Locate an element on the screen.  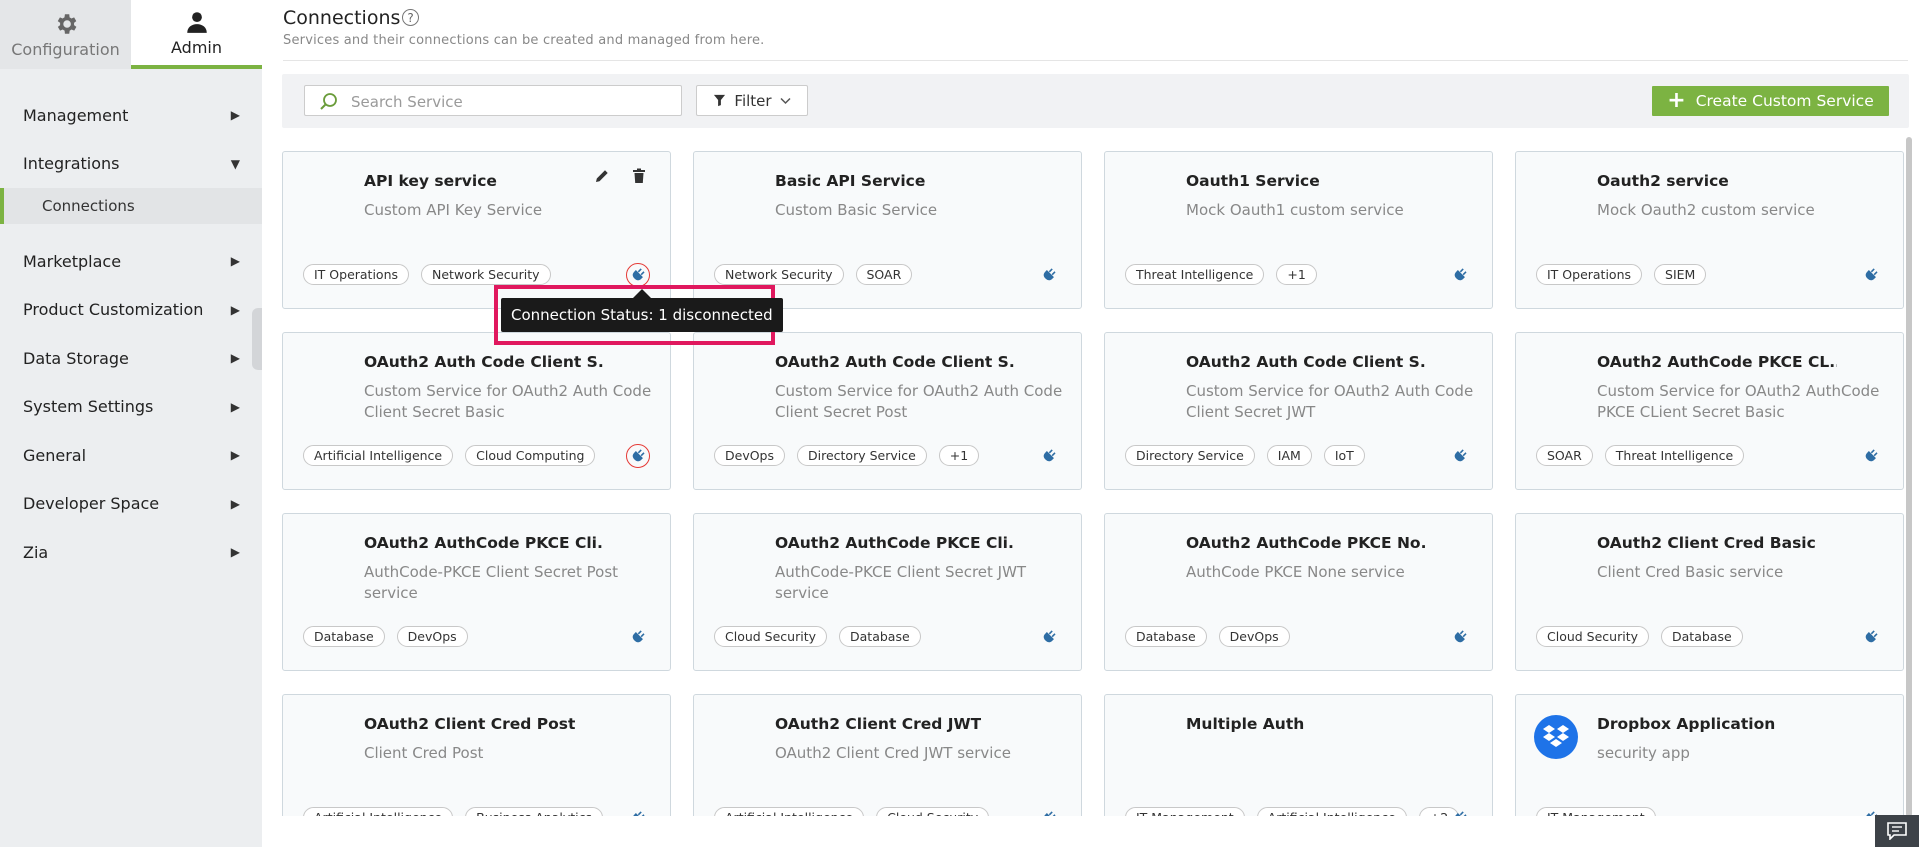
user-icon is located at coordinates (196, 22).